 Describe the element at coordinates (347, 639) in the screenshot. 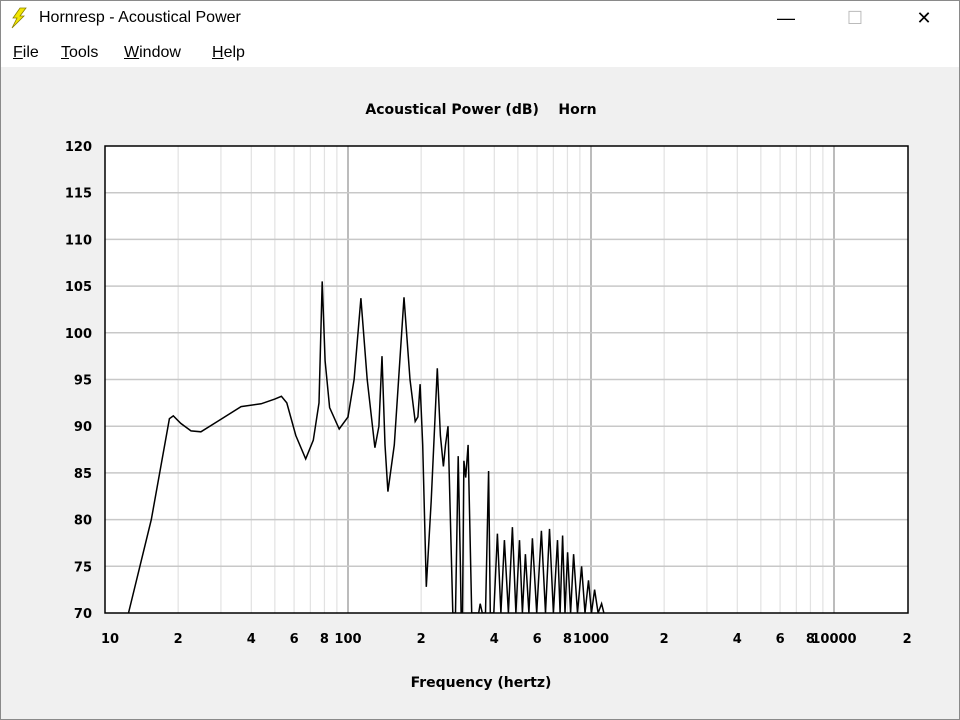

I see `x-tick-label: 100` at that location.